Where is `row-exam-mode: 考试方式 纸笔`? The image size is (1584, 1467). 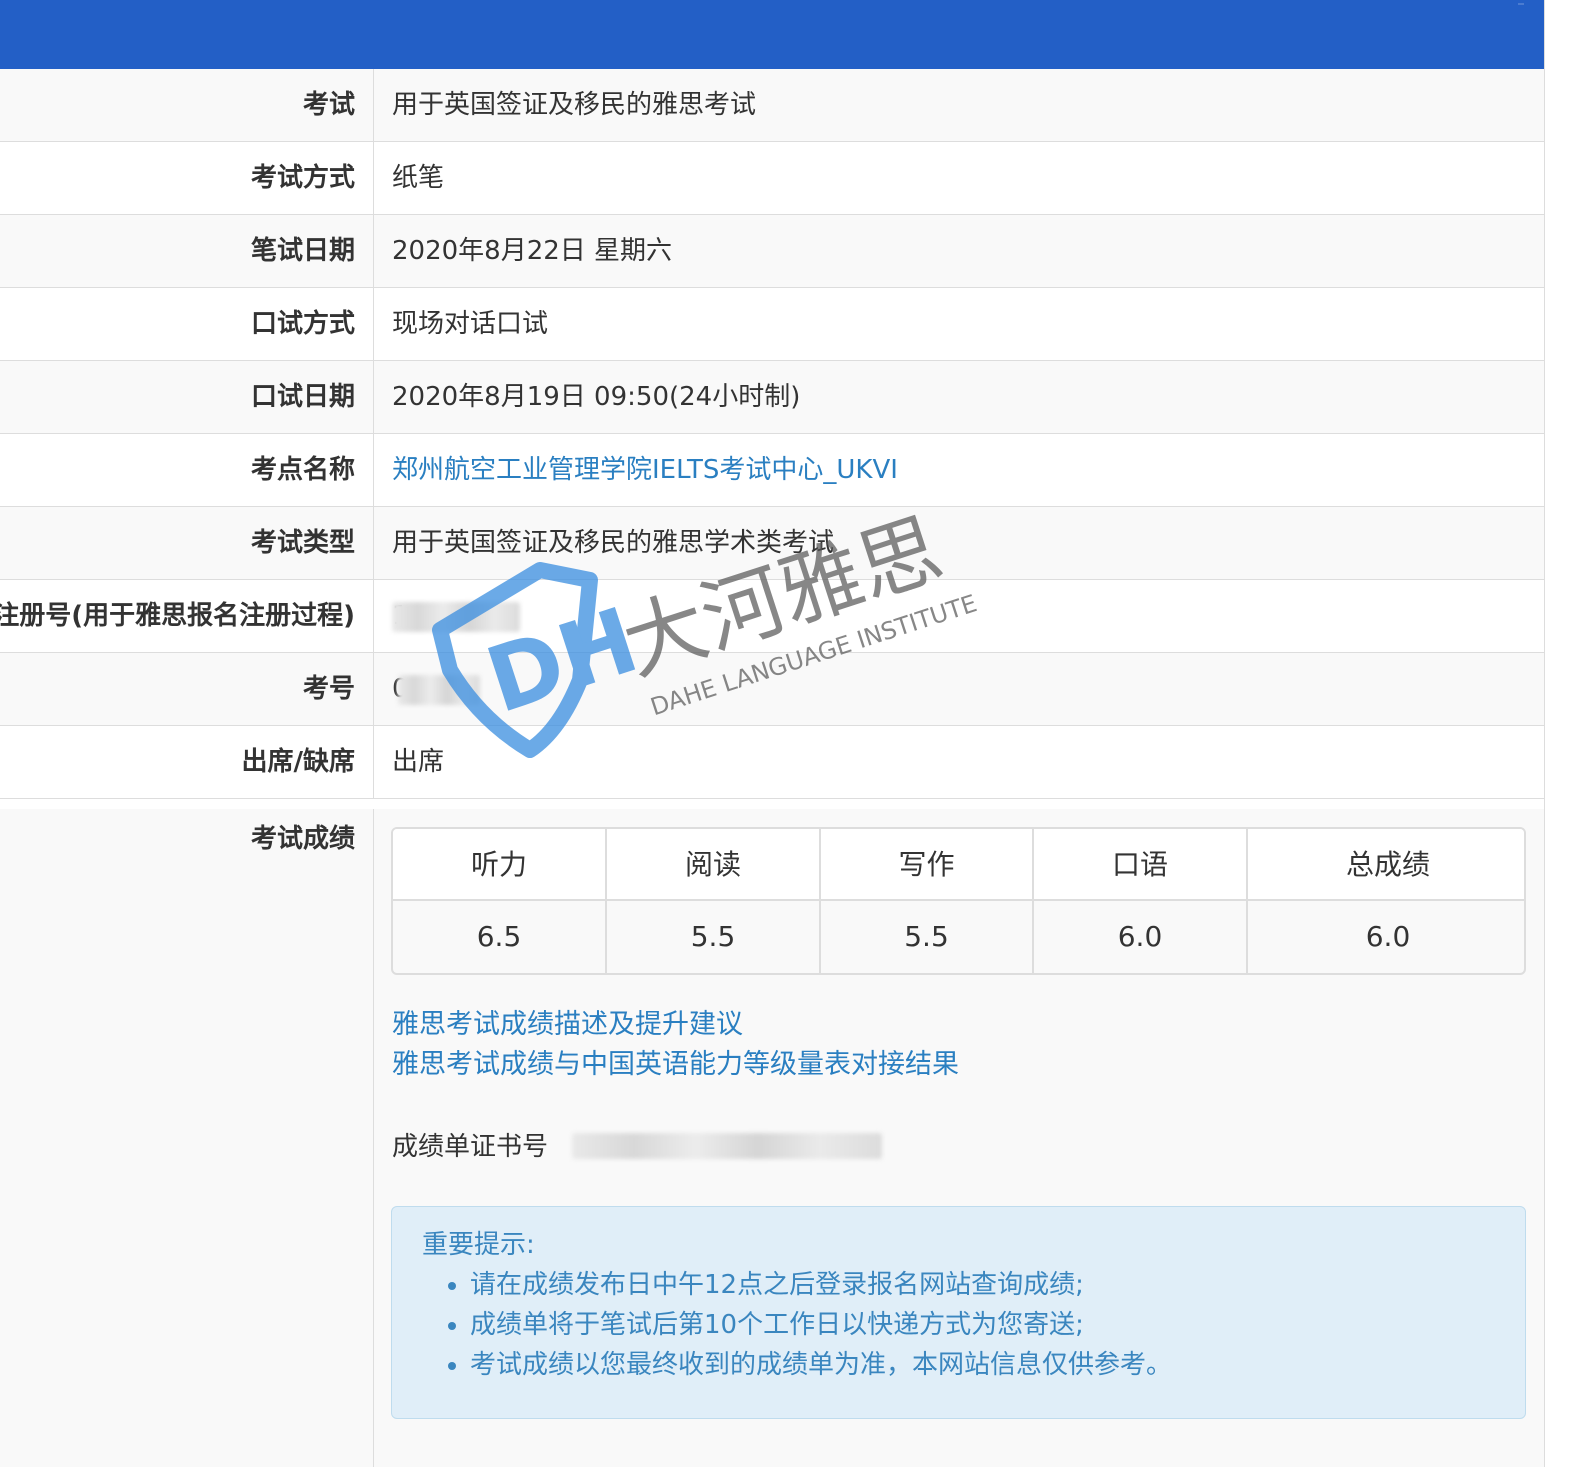
row-exam-mode: 考试方式 纸笔 is located at coordinates (772, 178).